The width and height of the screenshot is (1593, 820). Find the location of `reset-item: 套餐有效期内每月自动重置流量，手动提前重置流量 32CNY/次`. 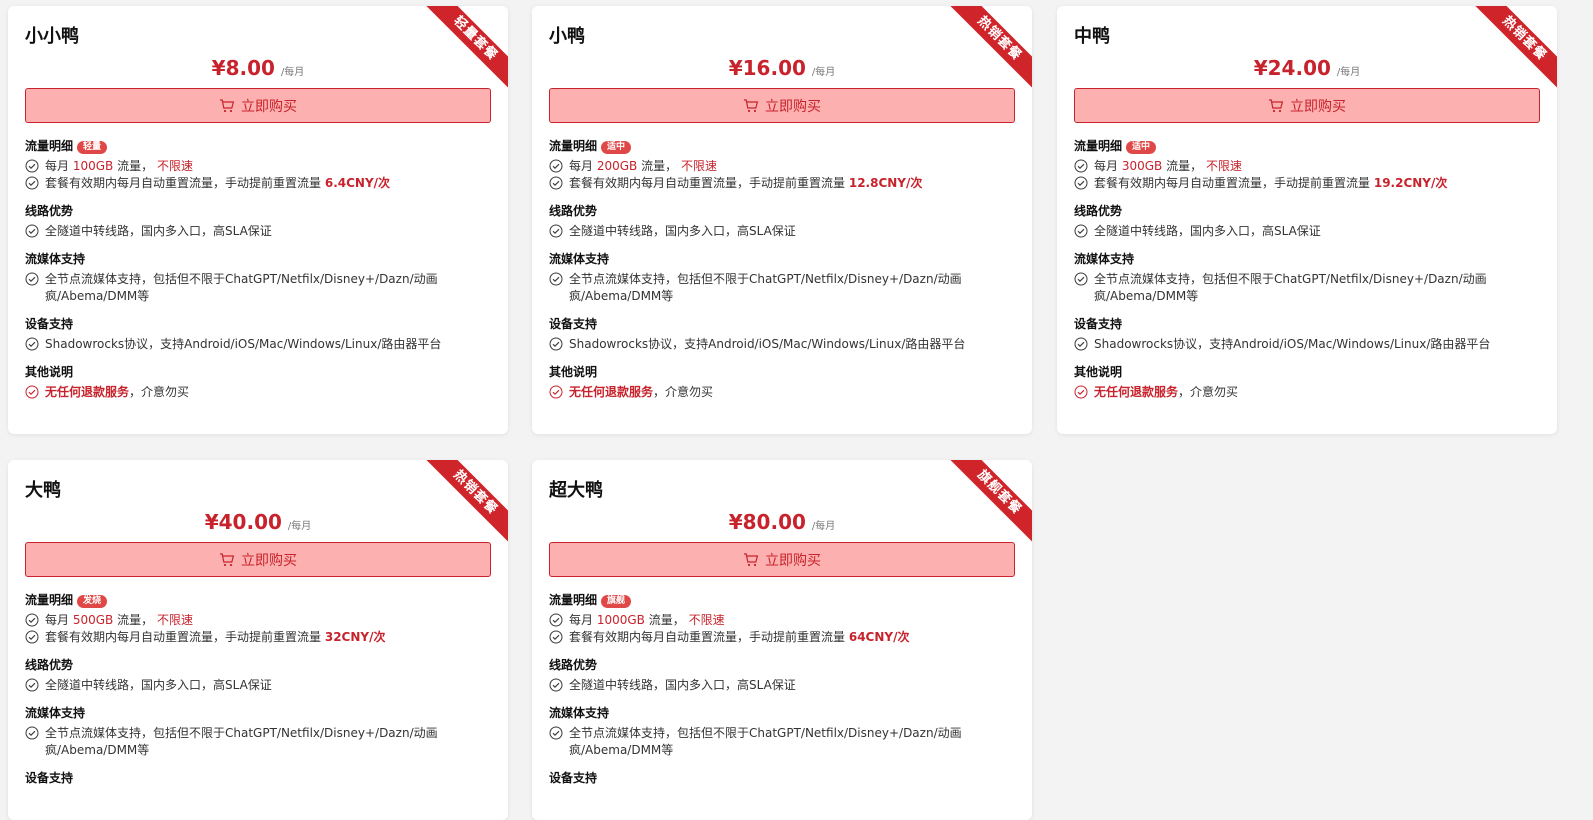

reset-item: 套餐有效期内每月自动重置流量，手动提前重置流量 32CNY/次 is located at coordinates (256, 637).